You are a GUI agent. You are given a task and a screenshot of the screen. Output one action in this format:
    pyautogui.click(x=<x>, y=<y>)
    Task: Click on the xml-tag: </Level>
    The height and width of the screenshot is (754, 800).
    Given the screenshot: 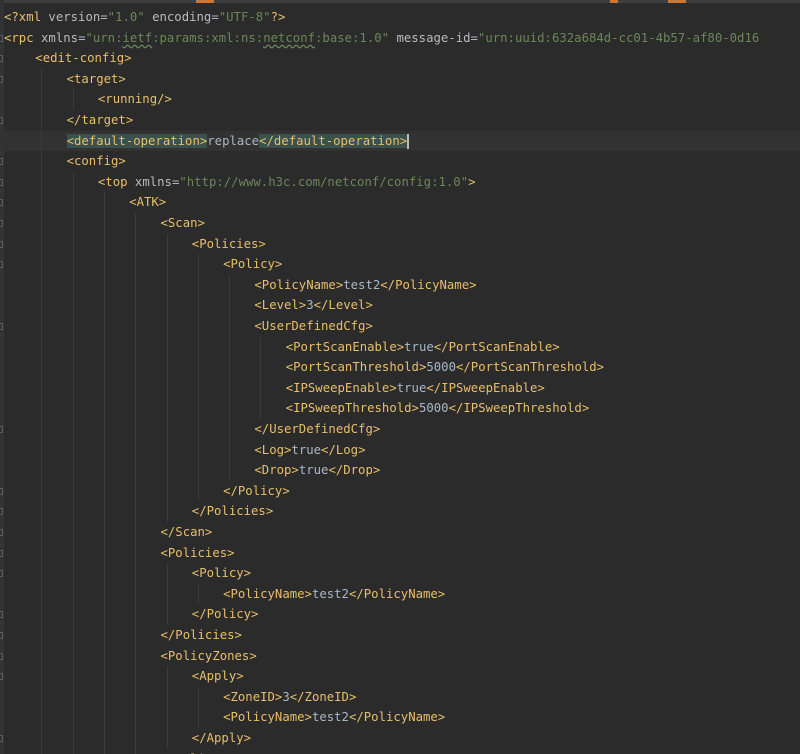 What is the action you would take?
    pyautogui.click(x=343, y=305)
    